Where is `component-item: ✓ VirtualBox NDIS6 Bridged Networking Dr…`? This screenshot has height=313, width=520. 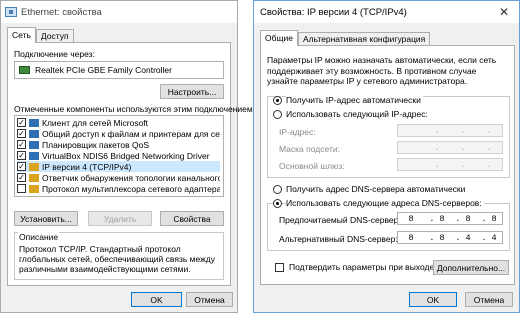 component-item: ✓ VirtualBox NDIS6 Bridged Networking Dr… is located at coordinates (118, 155).